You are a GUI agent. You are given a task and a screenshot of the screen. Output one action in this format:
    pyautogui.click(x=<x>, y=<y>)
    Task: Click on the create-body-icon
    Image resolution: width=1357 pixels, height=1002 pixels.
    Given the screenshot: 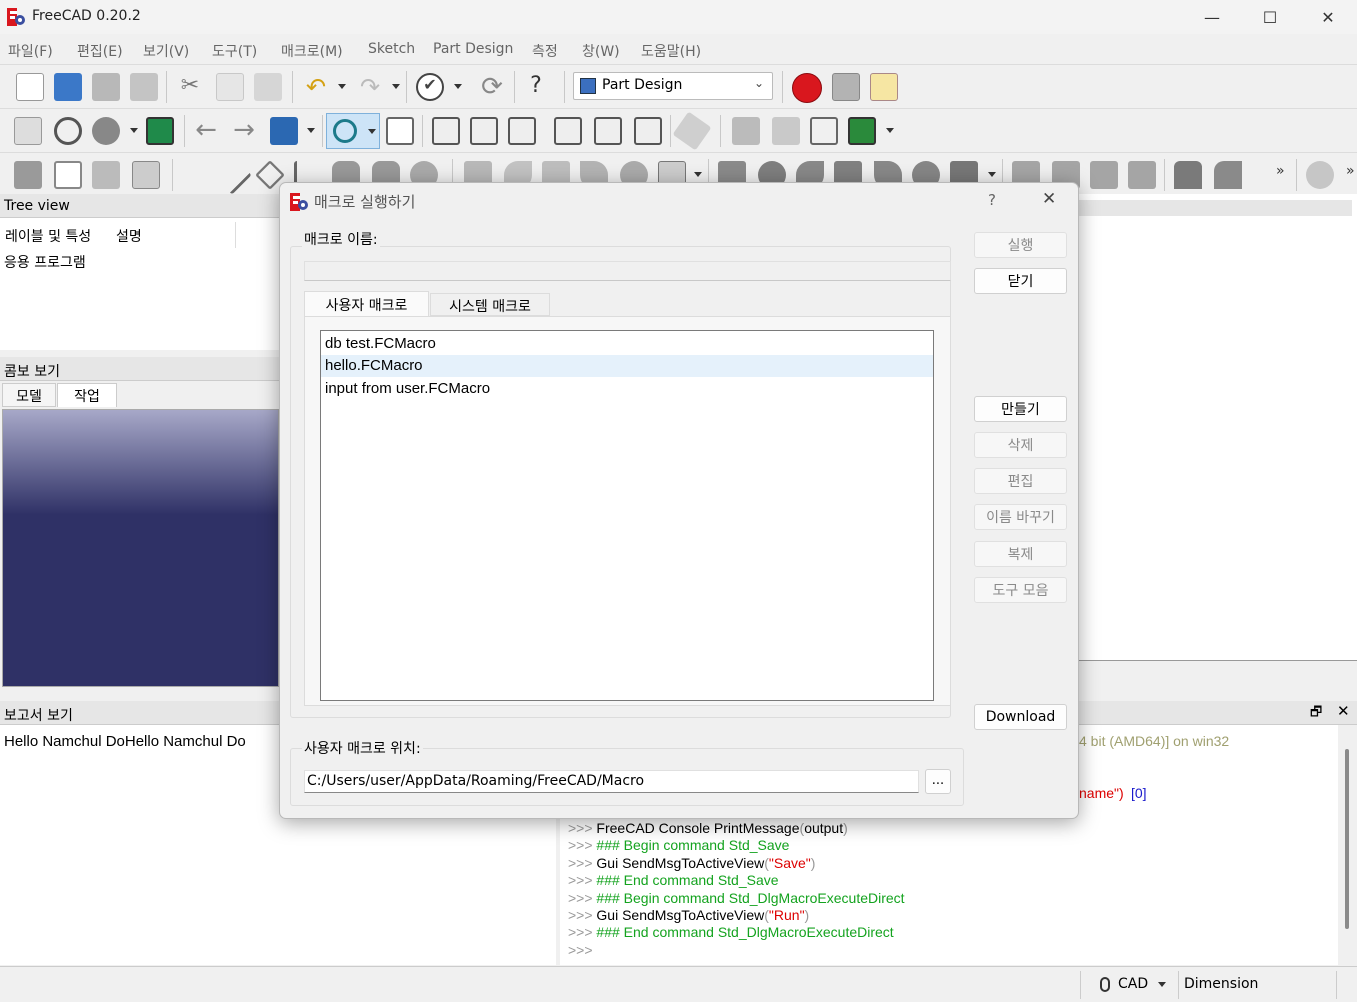 What is the action you would take?
    pyautogui.click(x=28, y=175)
    